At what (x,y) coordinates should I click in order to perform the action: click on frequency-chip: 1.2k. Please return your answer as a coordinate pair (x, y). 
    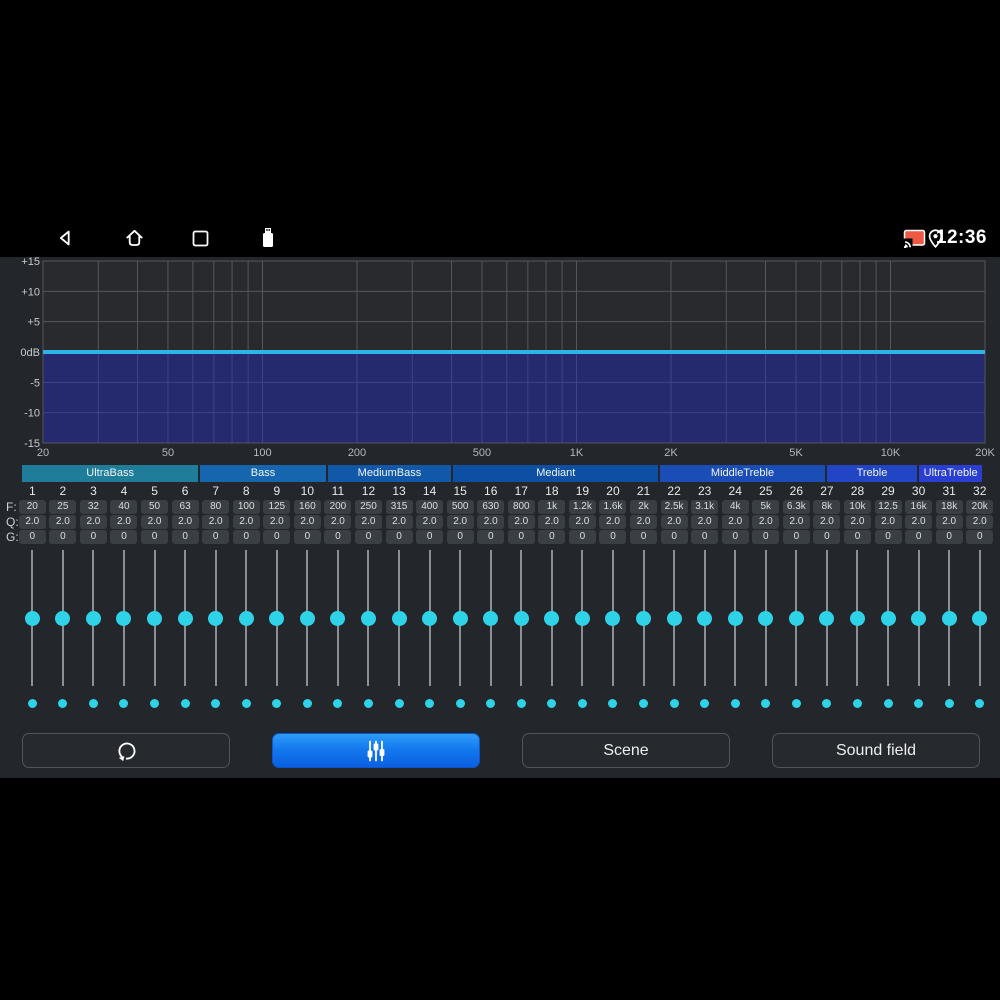
    Looking at the image, I should click on (582, 507).